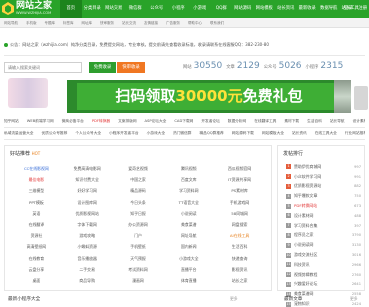  Describe the element at coordinates (320, 245) in the screenshot. I see `rank-title: 小说阅读网` at that location.